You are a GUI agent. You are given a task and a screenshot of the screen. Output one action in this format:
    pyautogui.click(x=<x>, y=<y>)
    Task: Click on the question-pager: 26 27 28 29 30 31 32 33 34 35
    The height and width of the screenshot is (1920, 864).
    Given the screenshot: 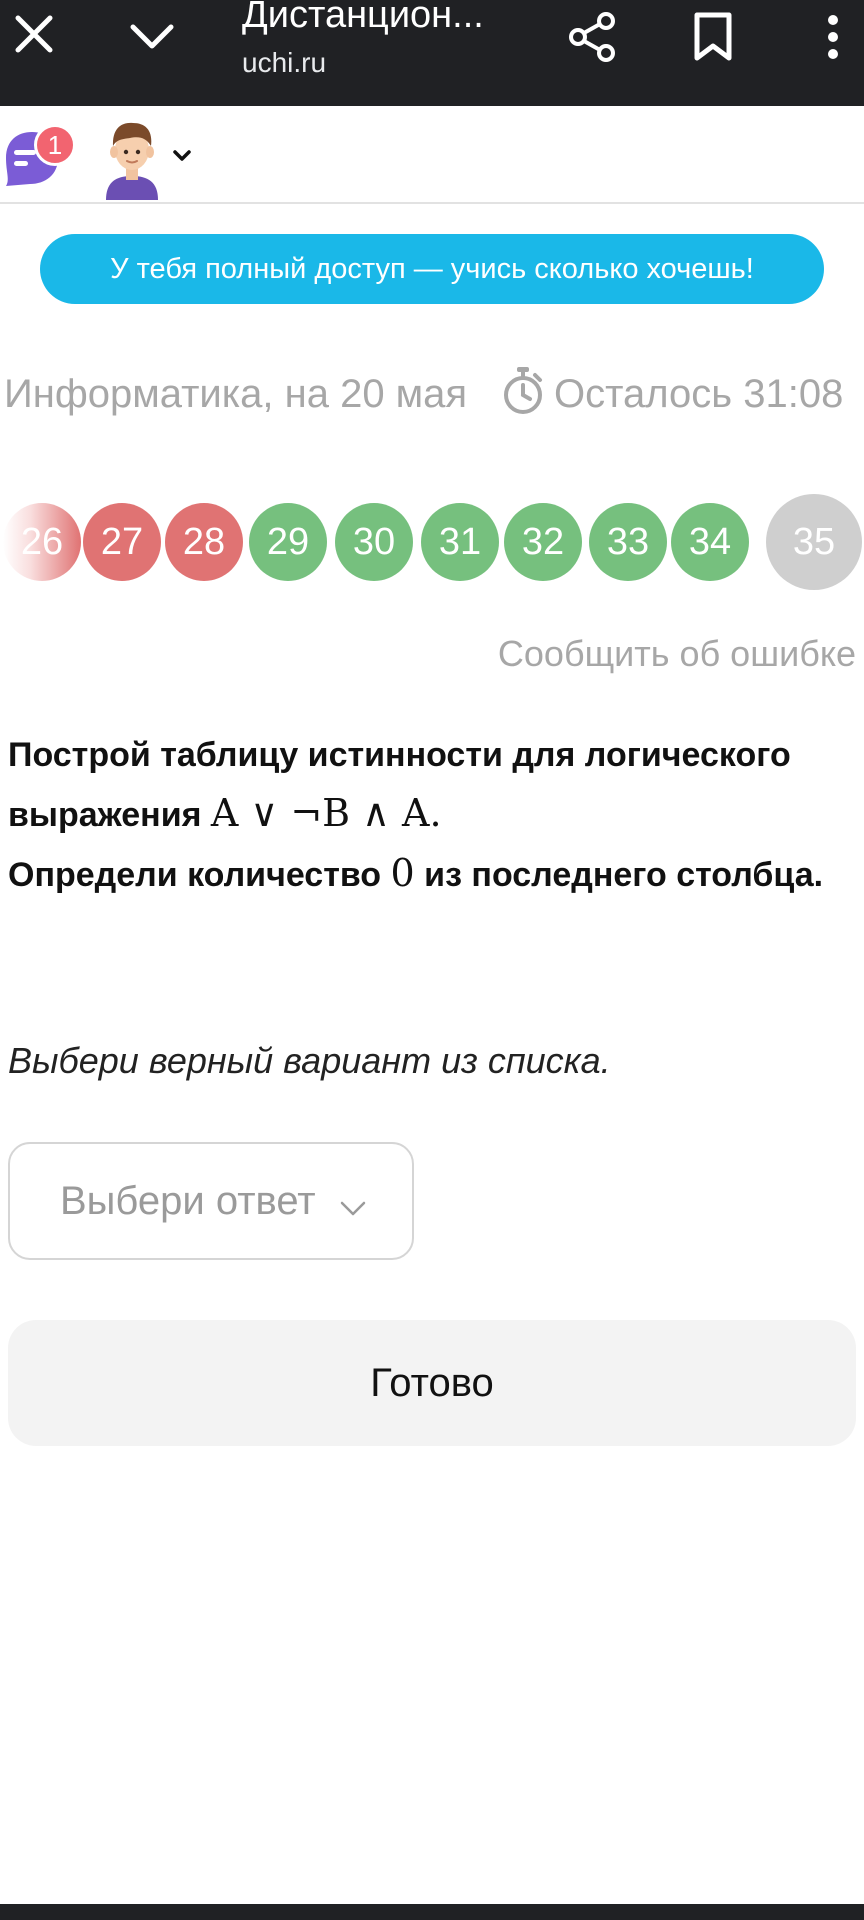 What is the action you would take?
    pyautogui.click(x=432, y=542)
    